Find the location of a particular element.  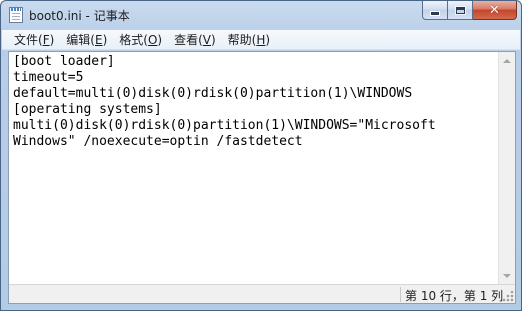

arrow-up-icon is located at coordinates (507, 60).